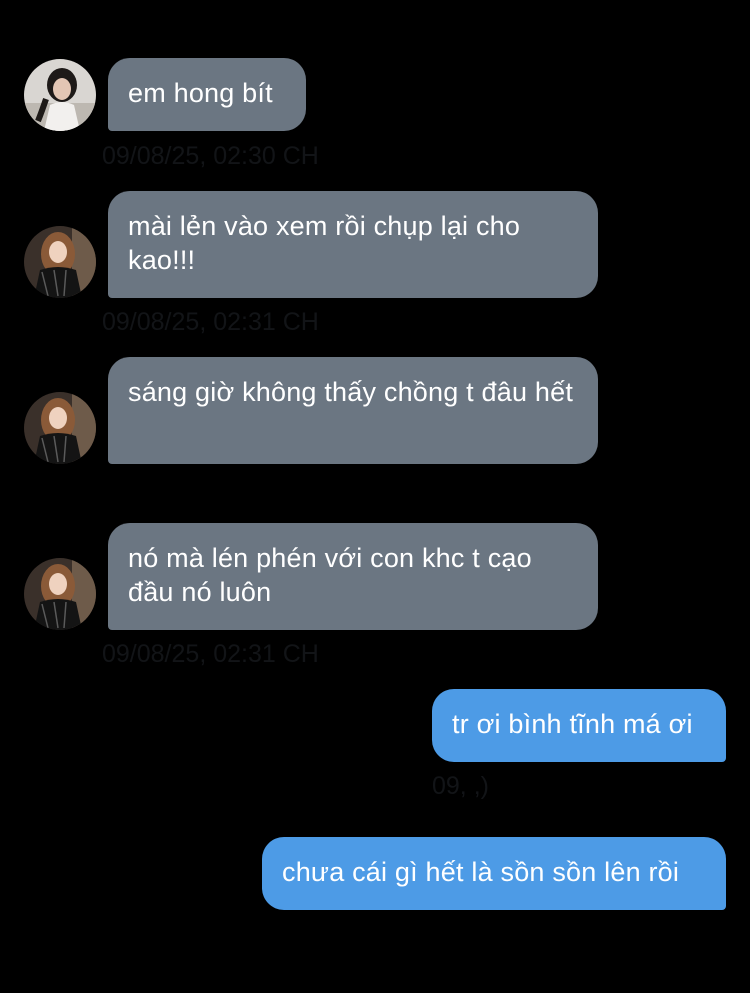 Image resolution: width=750 pixels, height=993 pixels. Describe the element at coordinates (353, 410) in the screenshot. I see `message-bubble-incoming: sáng giờ không thấy chồng t đâu hết` at that location.